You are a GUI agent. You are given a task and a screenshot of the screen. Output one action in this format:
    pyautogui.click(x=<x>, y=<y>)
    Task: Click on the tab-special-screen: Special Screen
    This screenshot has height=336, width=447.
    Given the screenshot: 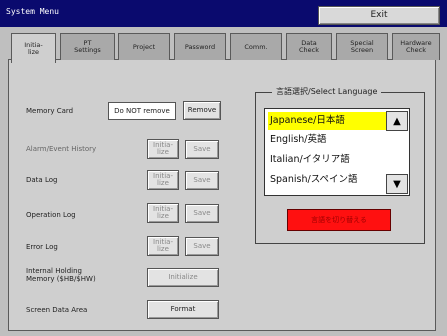 What is the action you would take?
    pyautogui.click(x=362, y=46)
    